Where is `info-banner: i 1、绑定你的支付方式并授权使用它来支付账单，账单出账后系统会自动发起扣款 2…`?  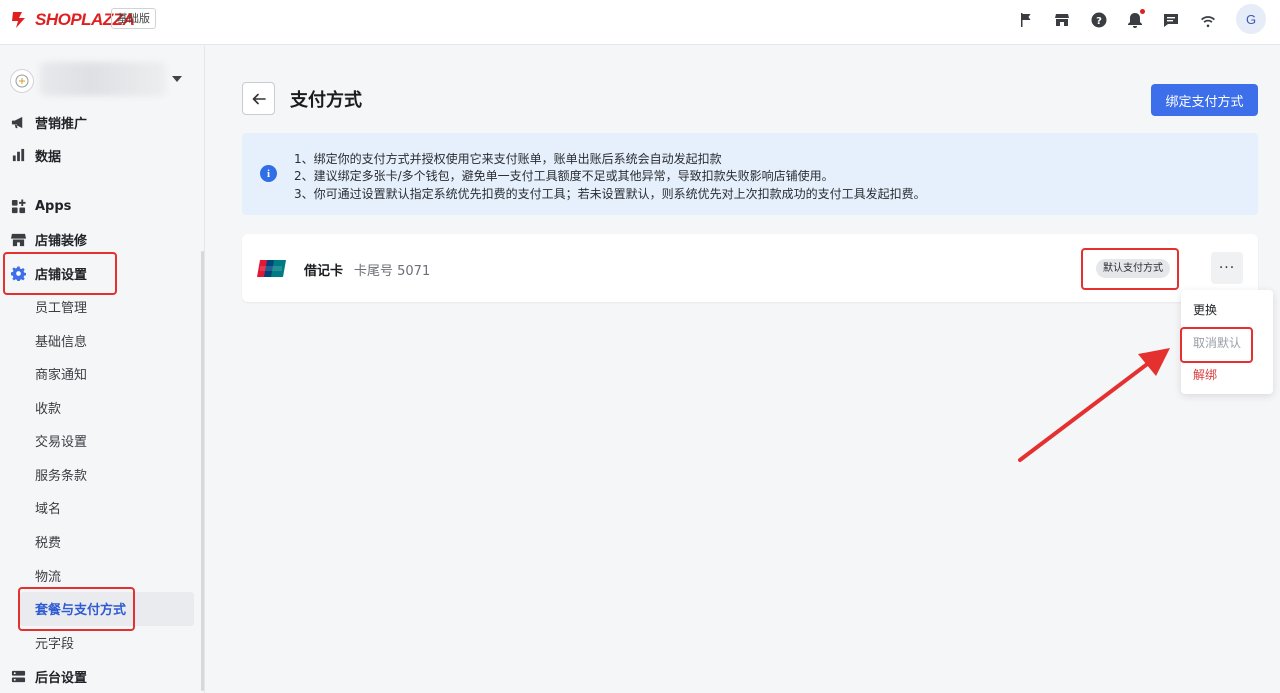 info-banner: i 1、绑定你的支付方式并授权使用它来支付账单，账单出账后系统会自动发起扣款 2… is located at coordinates (750, 174).